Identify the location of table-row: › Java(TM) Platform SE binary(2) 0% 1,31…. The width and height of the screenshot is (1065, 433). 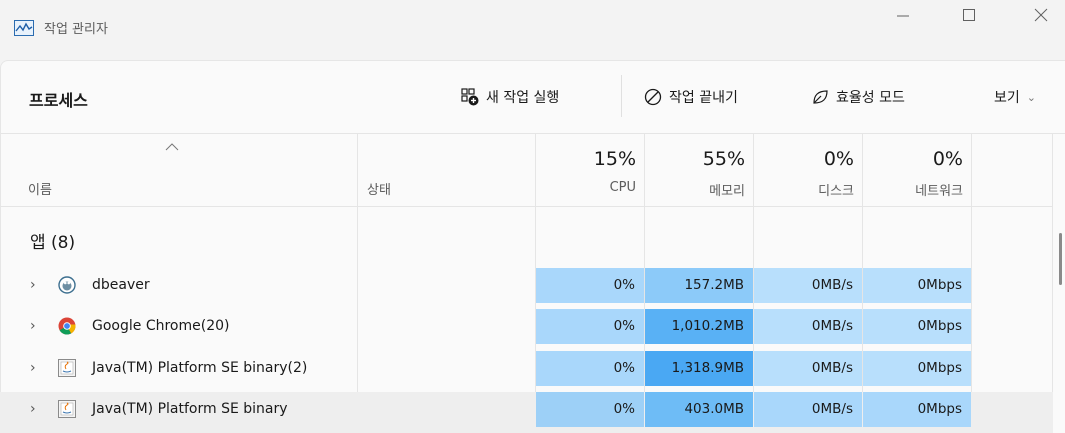
(526, 368).